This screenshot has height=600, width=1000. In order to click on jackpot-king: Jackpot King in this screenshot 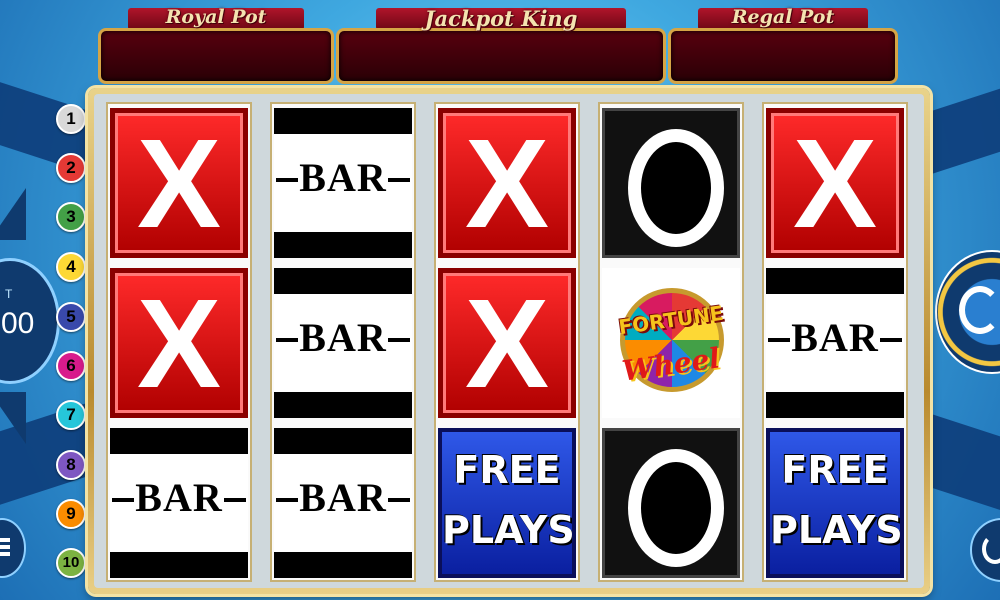, I will do `click(501, 45)`.